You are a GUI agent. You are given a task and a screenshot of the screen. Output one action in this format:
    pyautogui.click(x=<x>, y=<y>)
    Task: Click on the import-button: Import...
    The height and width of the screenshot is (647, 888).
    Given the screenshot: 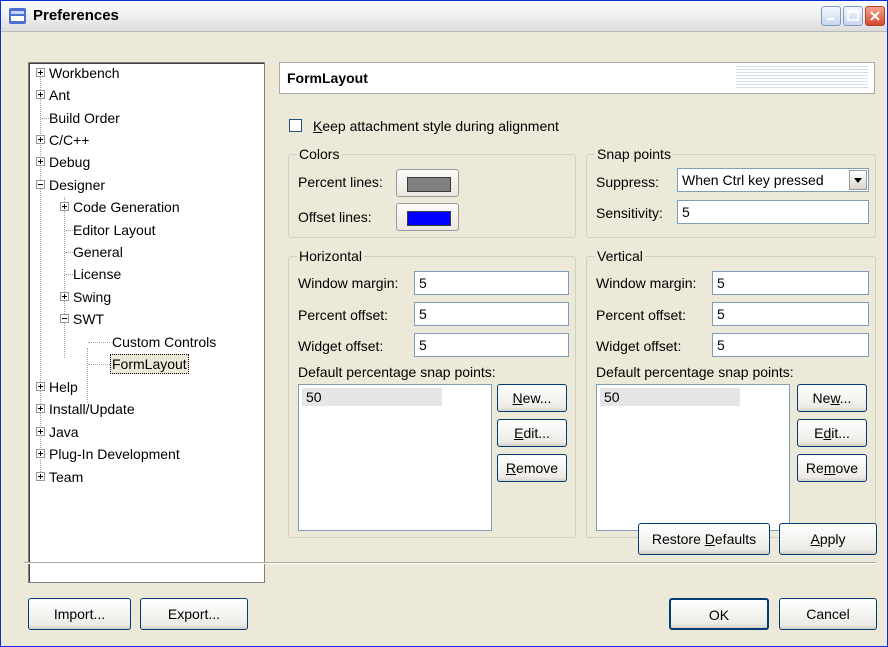 What is the action you would take?
    pyautogui.click(x=79, y=614)
    